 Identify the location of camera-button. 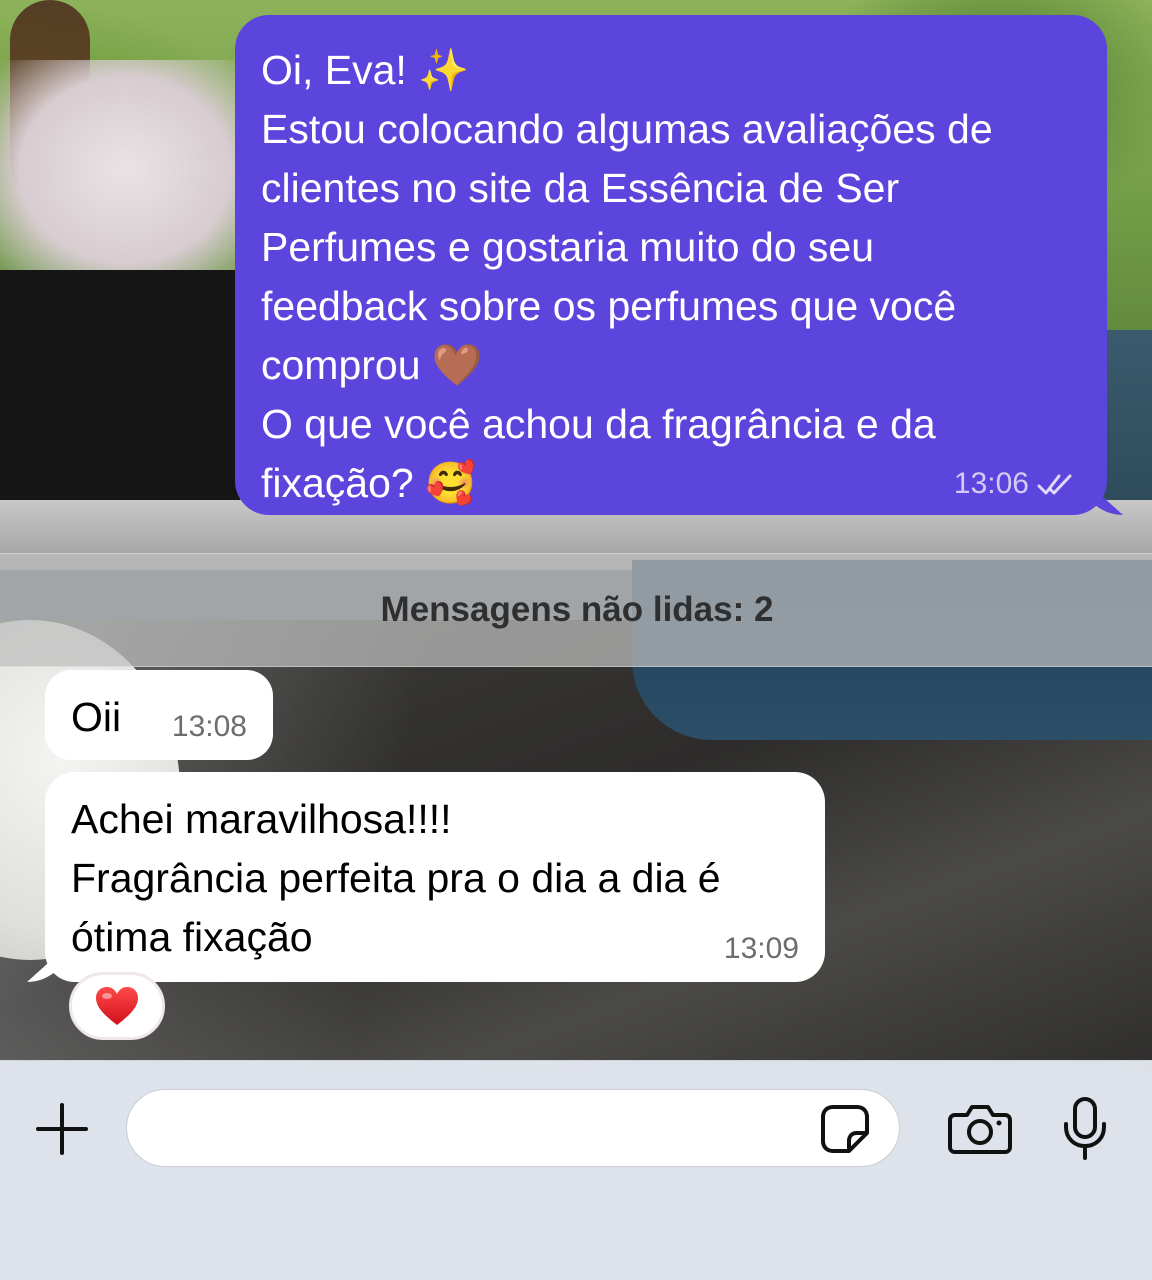
(980, 1129).